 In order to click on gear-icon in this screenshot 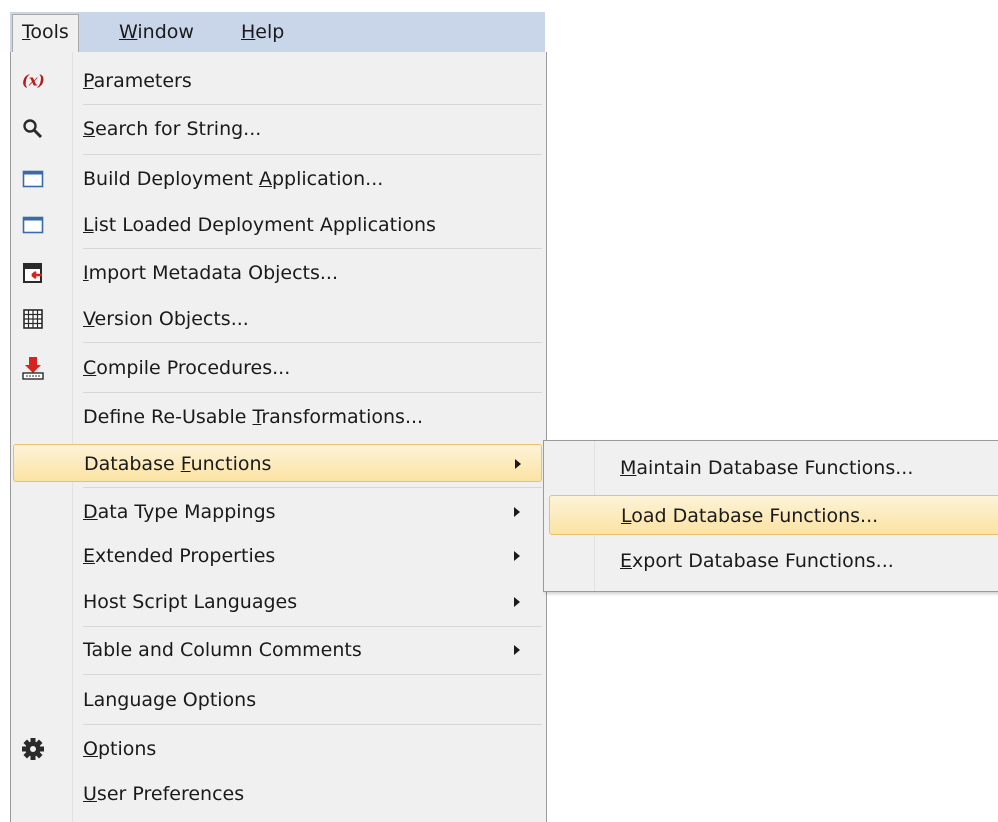, I will do `click(33, 749)`.